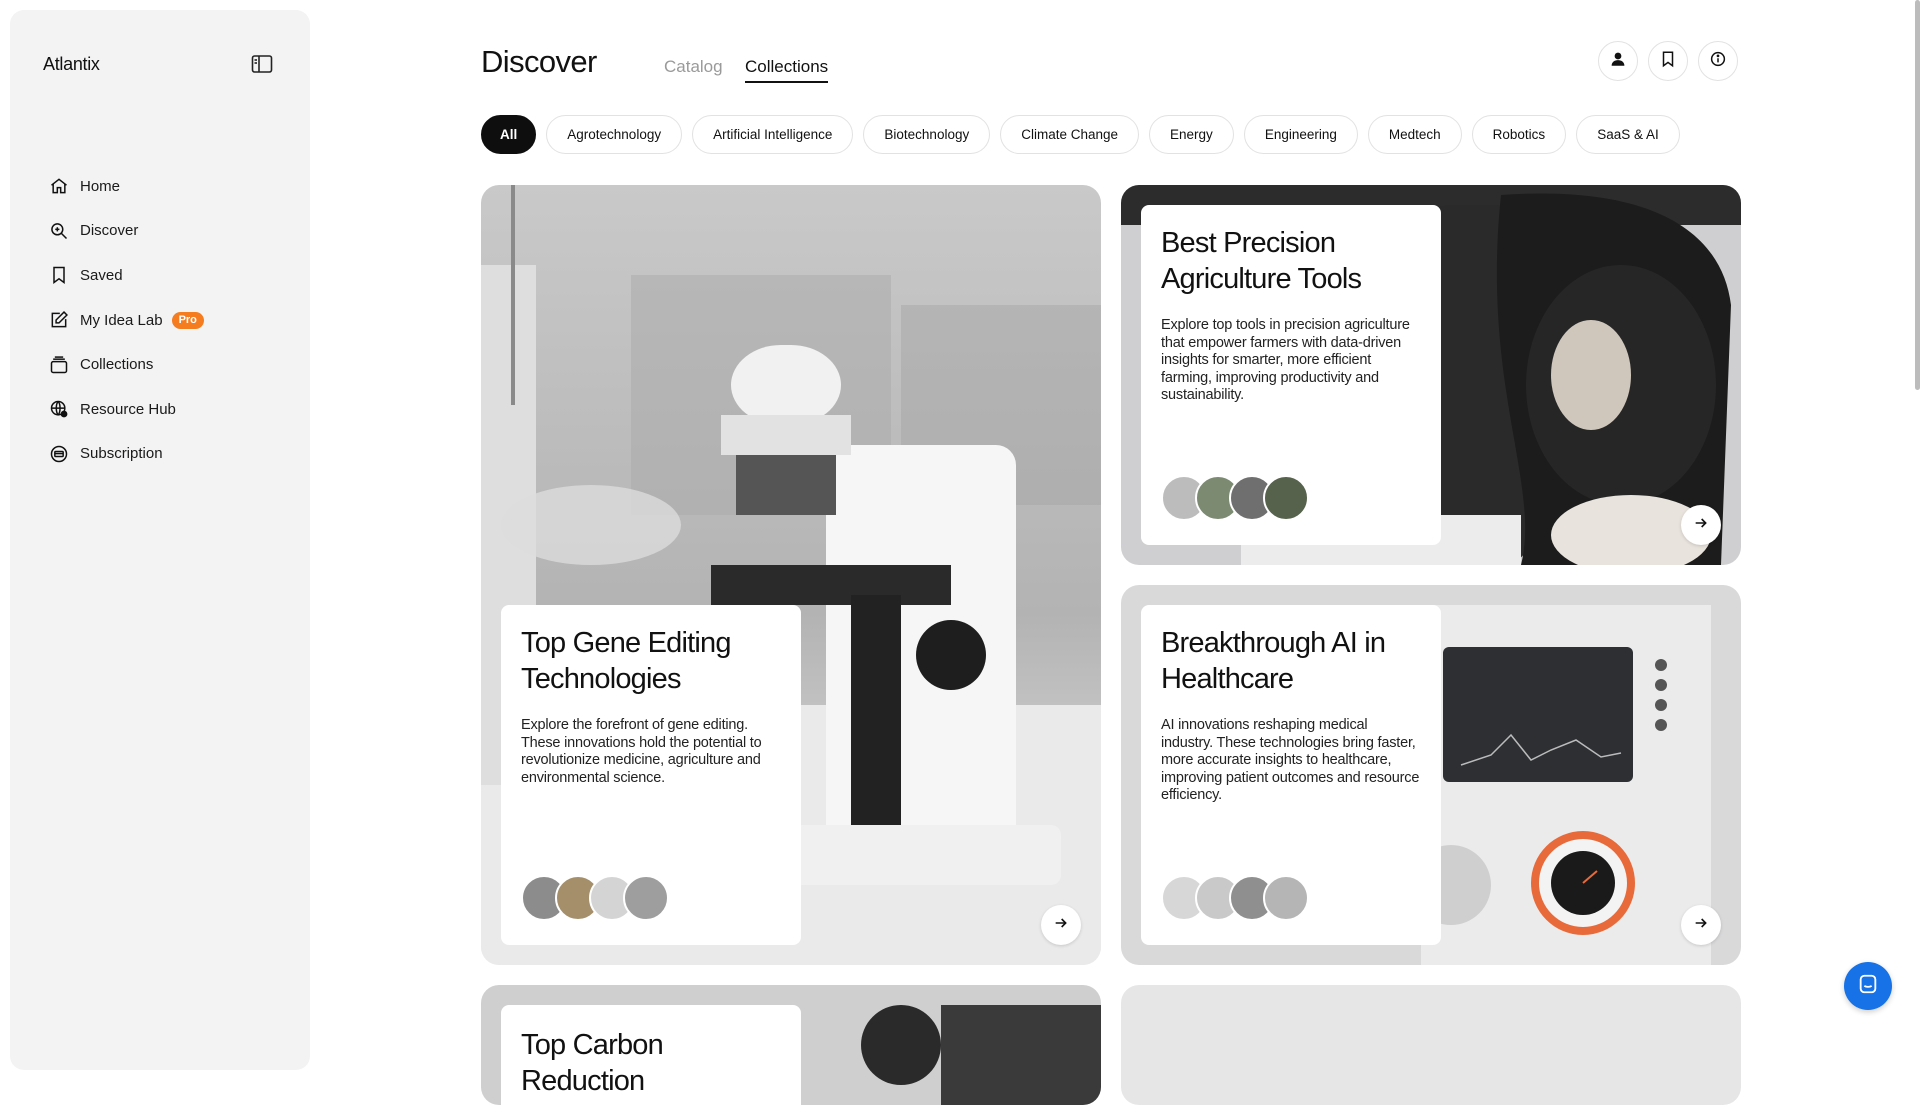 The width and height of the screenshot is (1920, 1105). I want to click on card-title: Best Precision Agriculture Tools, so click(1261, 261).